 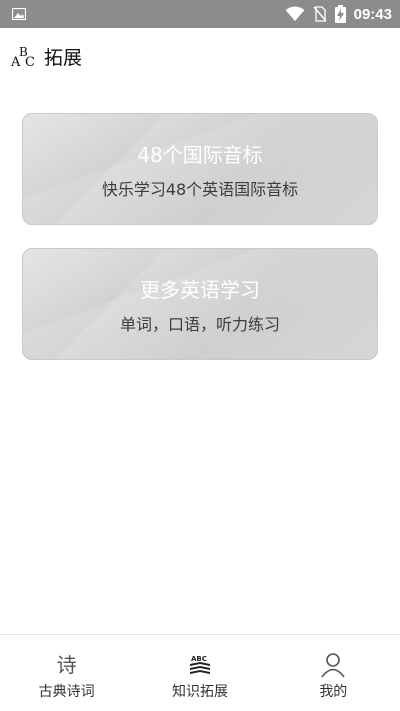 I want to click on status-bar: 09:43, so click(x=200, y=14).